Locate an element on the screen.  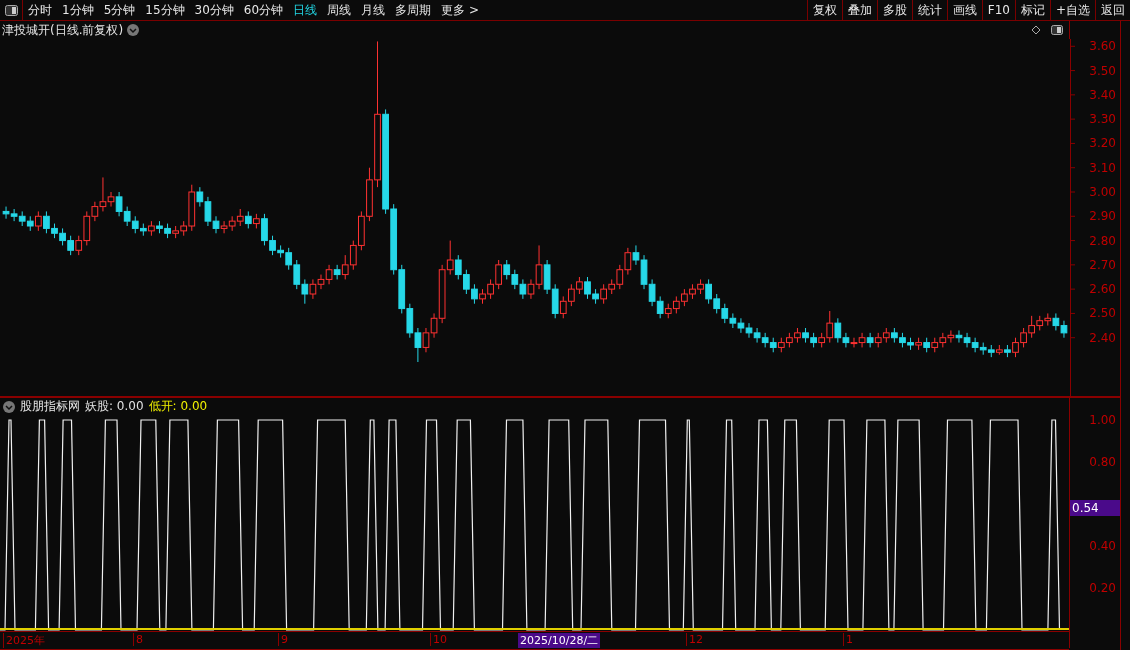
period-tab: 60分钟 is located at coordinates (263, 10).